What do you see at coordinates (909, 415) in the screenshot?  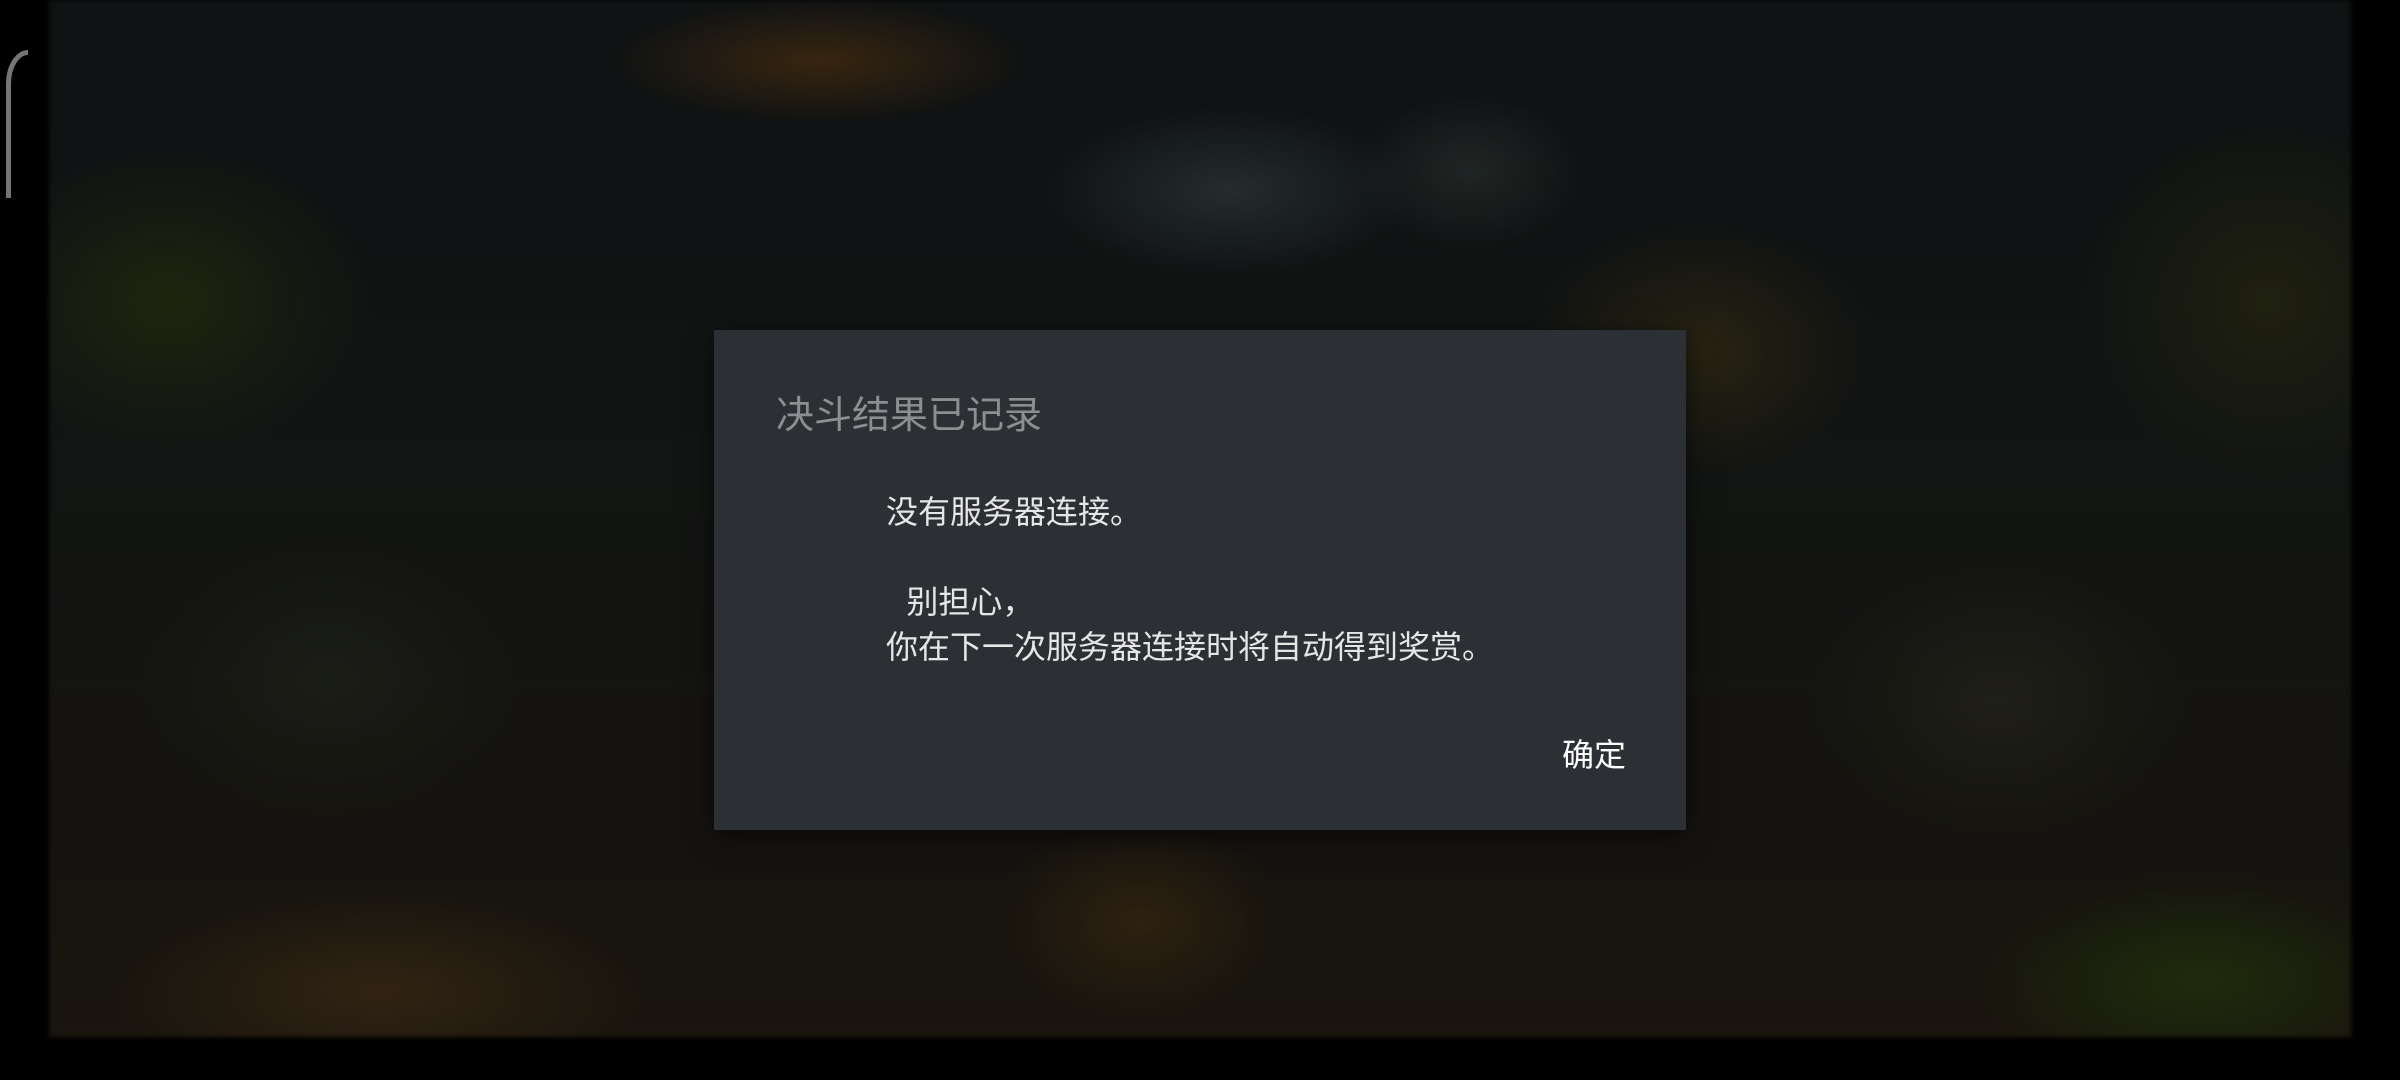 I see `dialog-title: 决斗结果已记录` at bounding box center [909, 415].